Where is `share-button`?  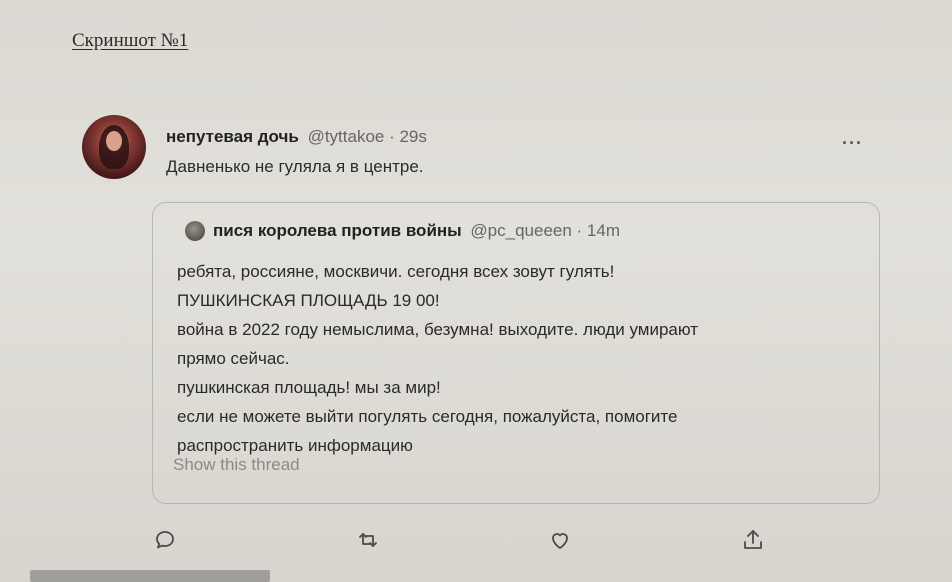 share-button is located at coordinates (753, 540).